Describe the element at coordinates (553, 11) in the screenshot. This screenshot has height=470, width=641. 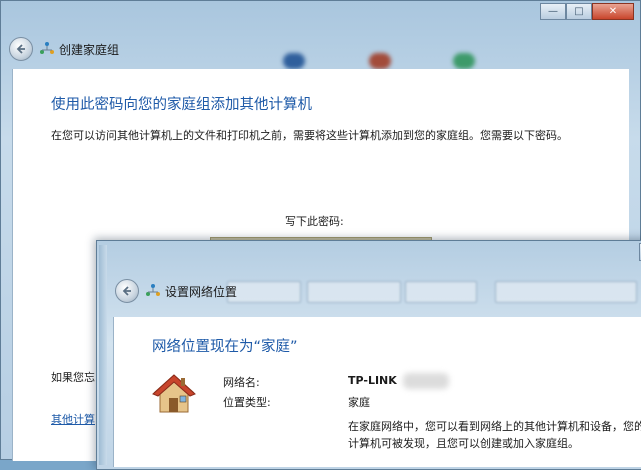
I see `minimize-button: —` at that location.